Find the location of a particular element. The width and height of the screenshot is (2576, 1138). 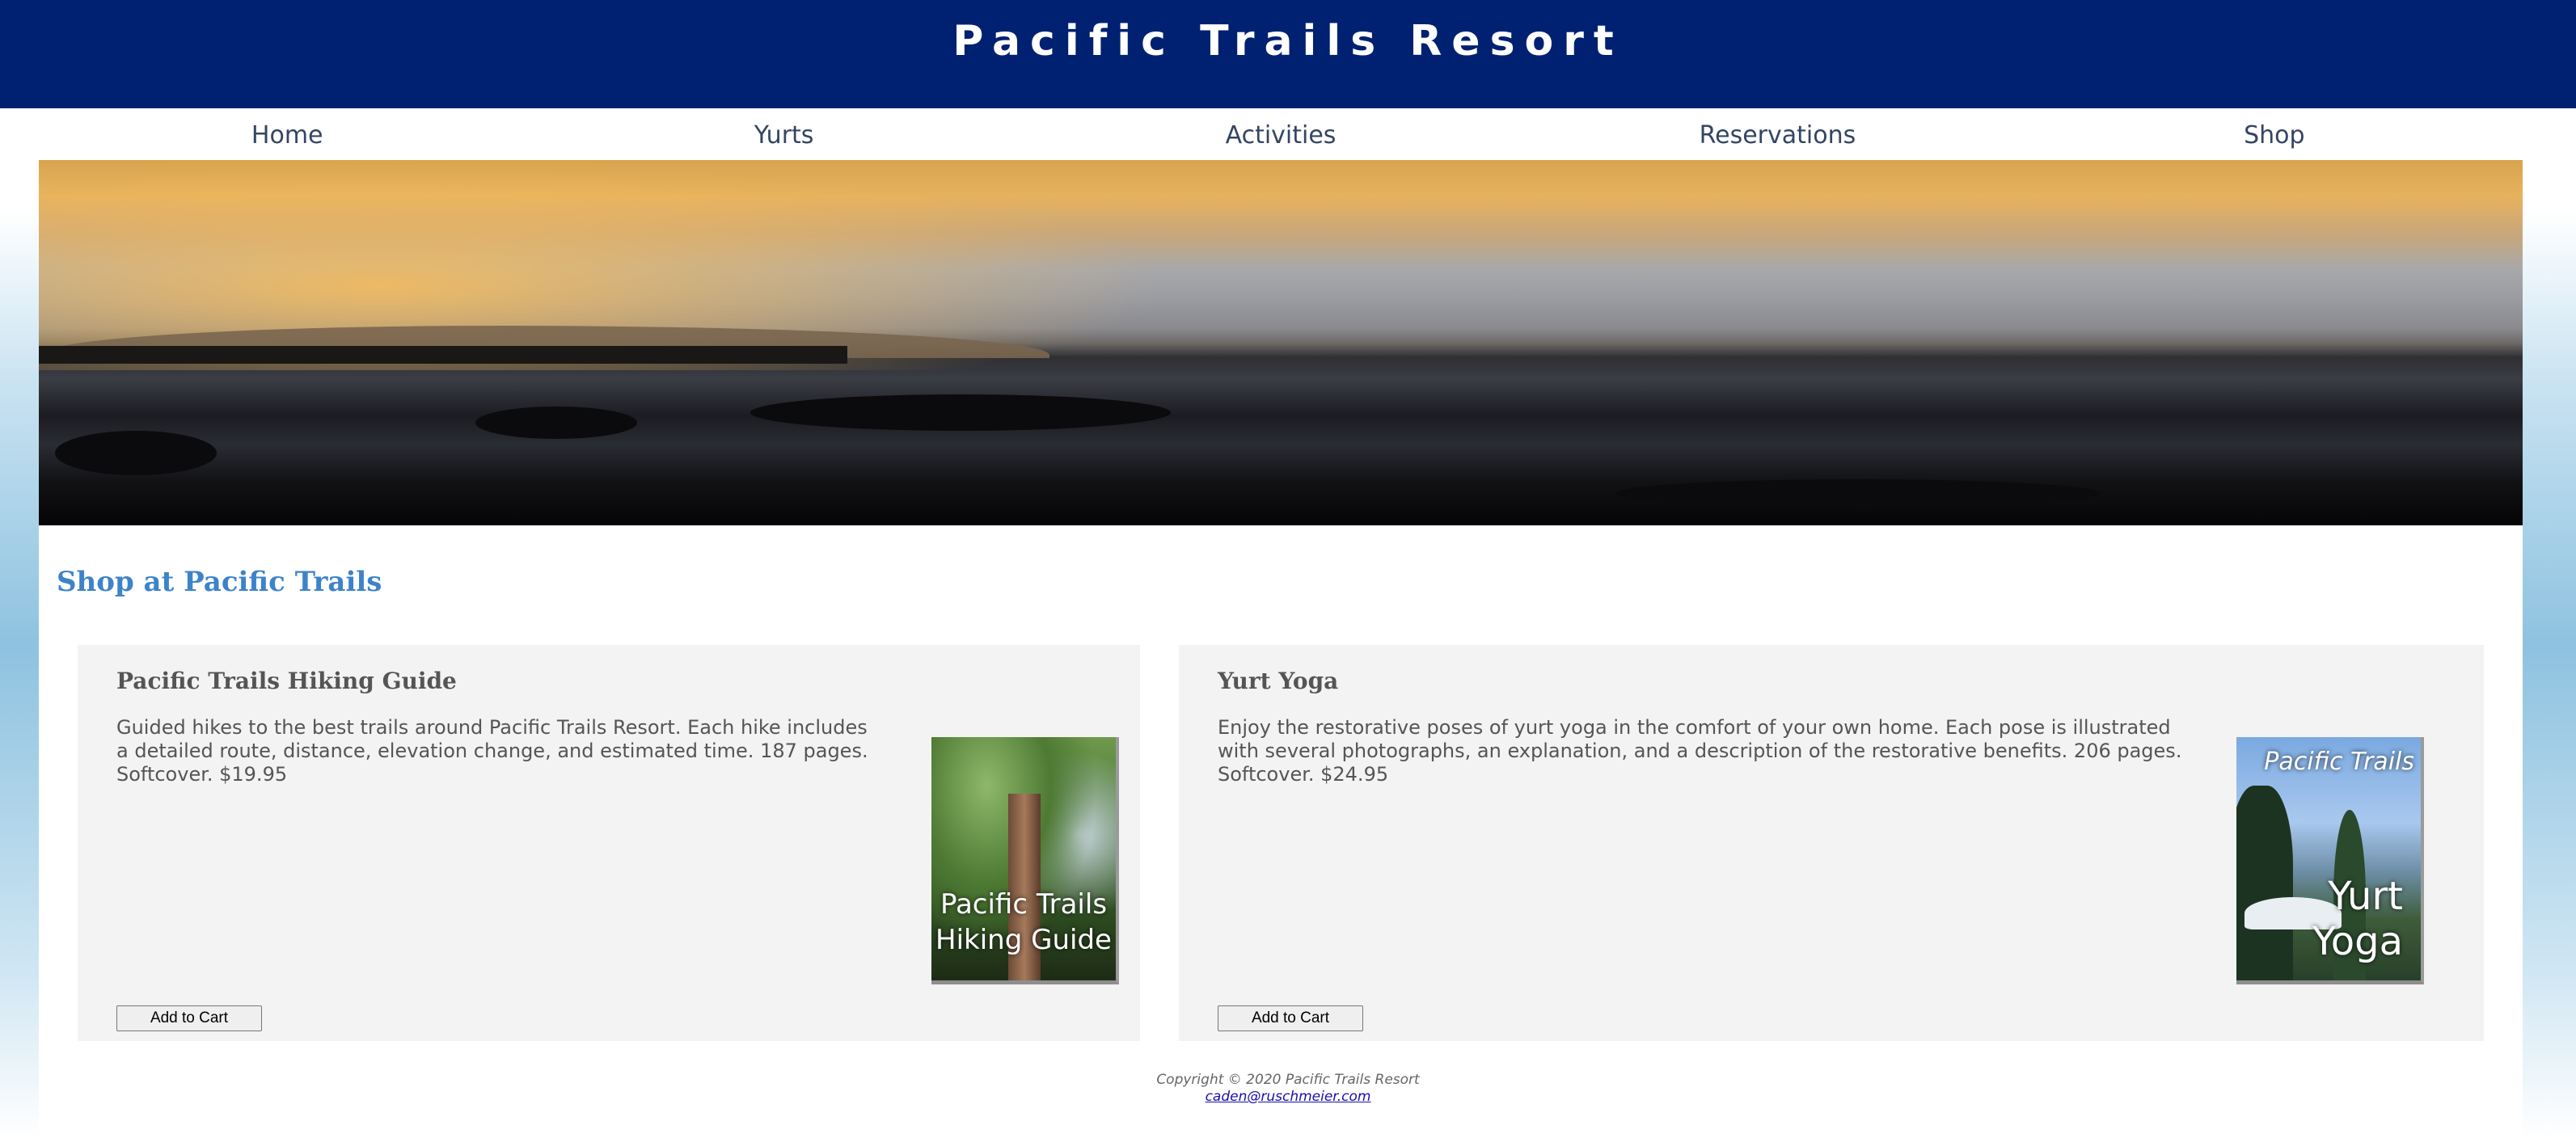

cover-title-line2: Hiking Guide is located at coordinates (1023, 940).